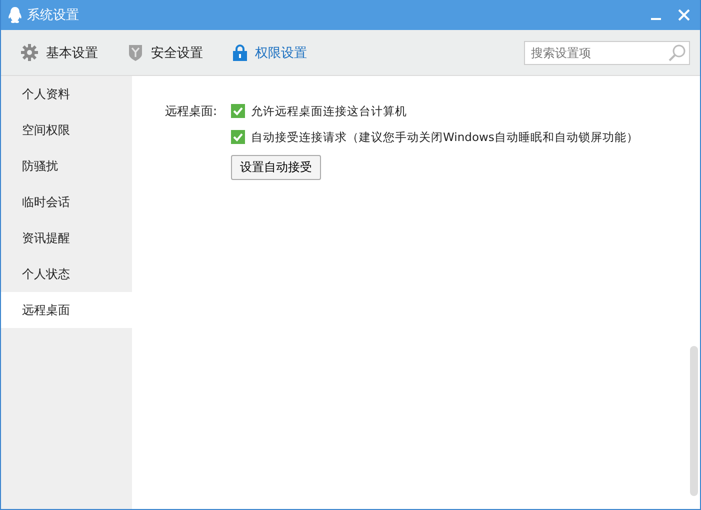  What do you see at coordinates (66, 202) in the screenshot?
I see `sidebar-item: 临时会话` at bounding box center [66, 202].